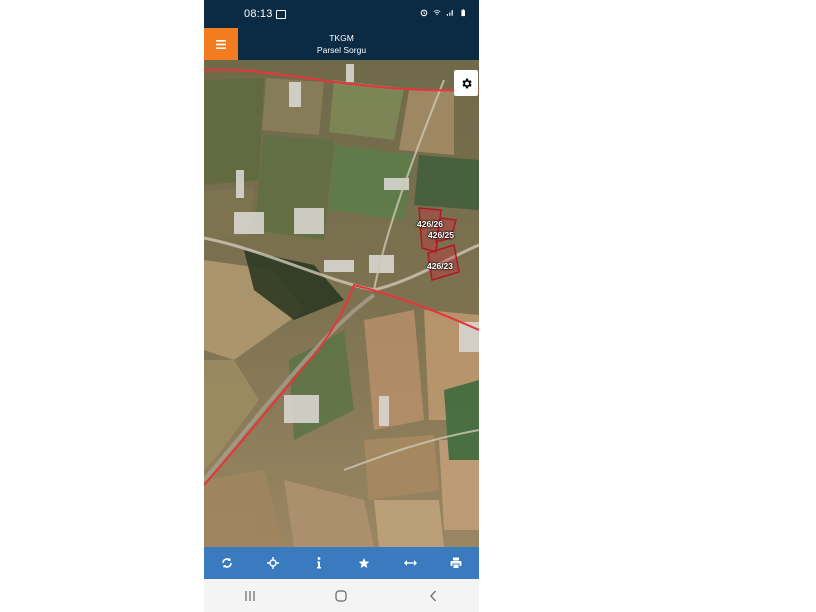  Describe the element at coordinates (341, 38) in the screenshot. I see `app-title: TKGM` at that location.